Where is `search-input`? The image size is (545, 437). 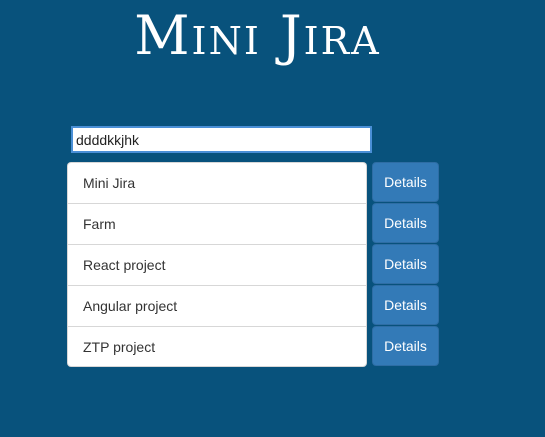
search-input is located at coordinates (221, 139).